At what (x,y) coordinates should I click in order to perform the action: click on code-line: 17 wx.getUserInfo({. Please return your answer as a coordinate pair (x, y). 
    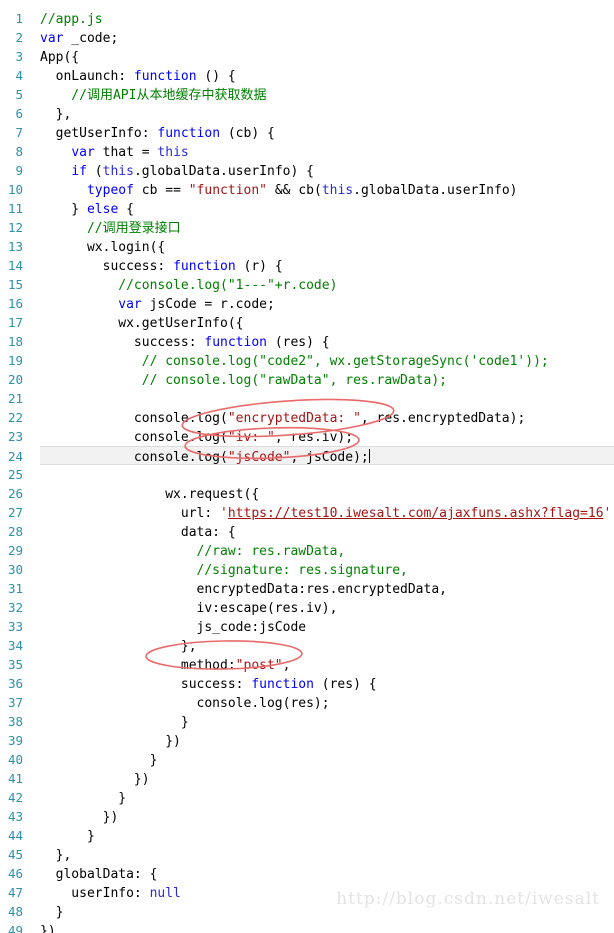
    Looking at the image, I should click on (307, 322).